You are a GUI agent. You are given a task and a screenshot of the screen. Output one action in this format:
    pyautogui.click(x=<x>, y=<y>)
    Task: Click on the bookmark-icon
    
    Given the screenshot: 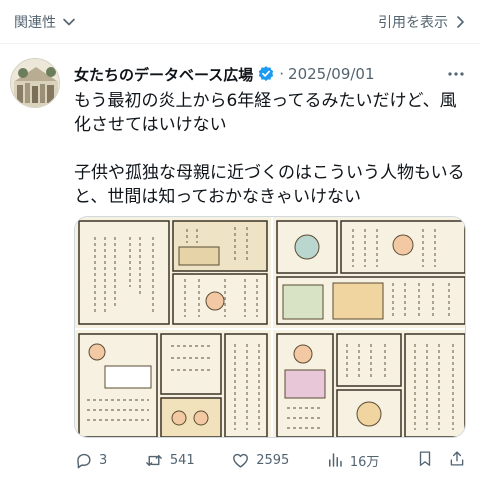 What is the action you would take?
    pyautogui.click(x=425, y=458)
    